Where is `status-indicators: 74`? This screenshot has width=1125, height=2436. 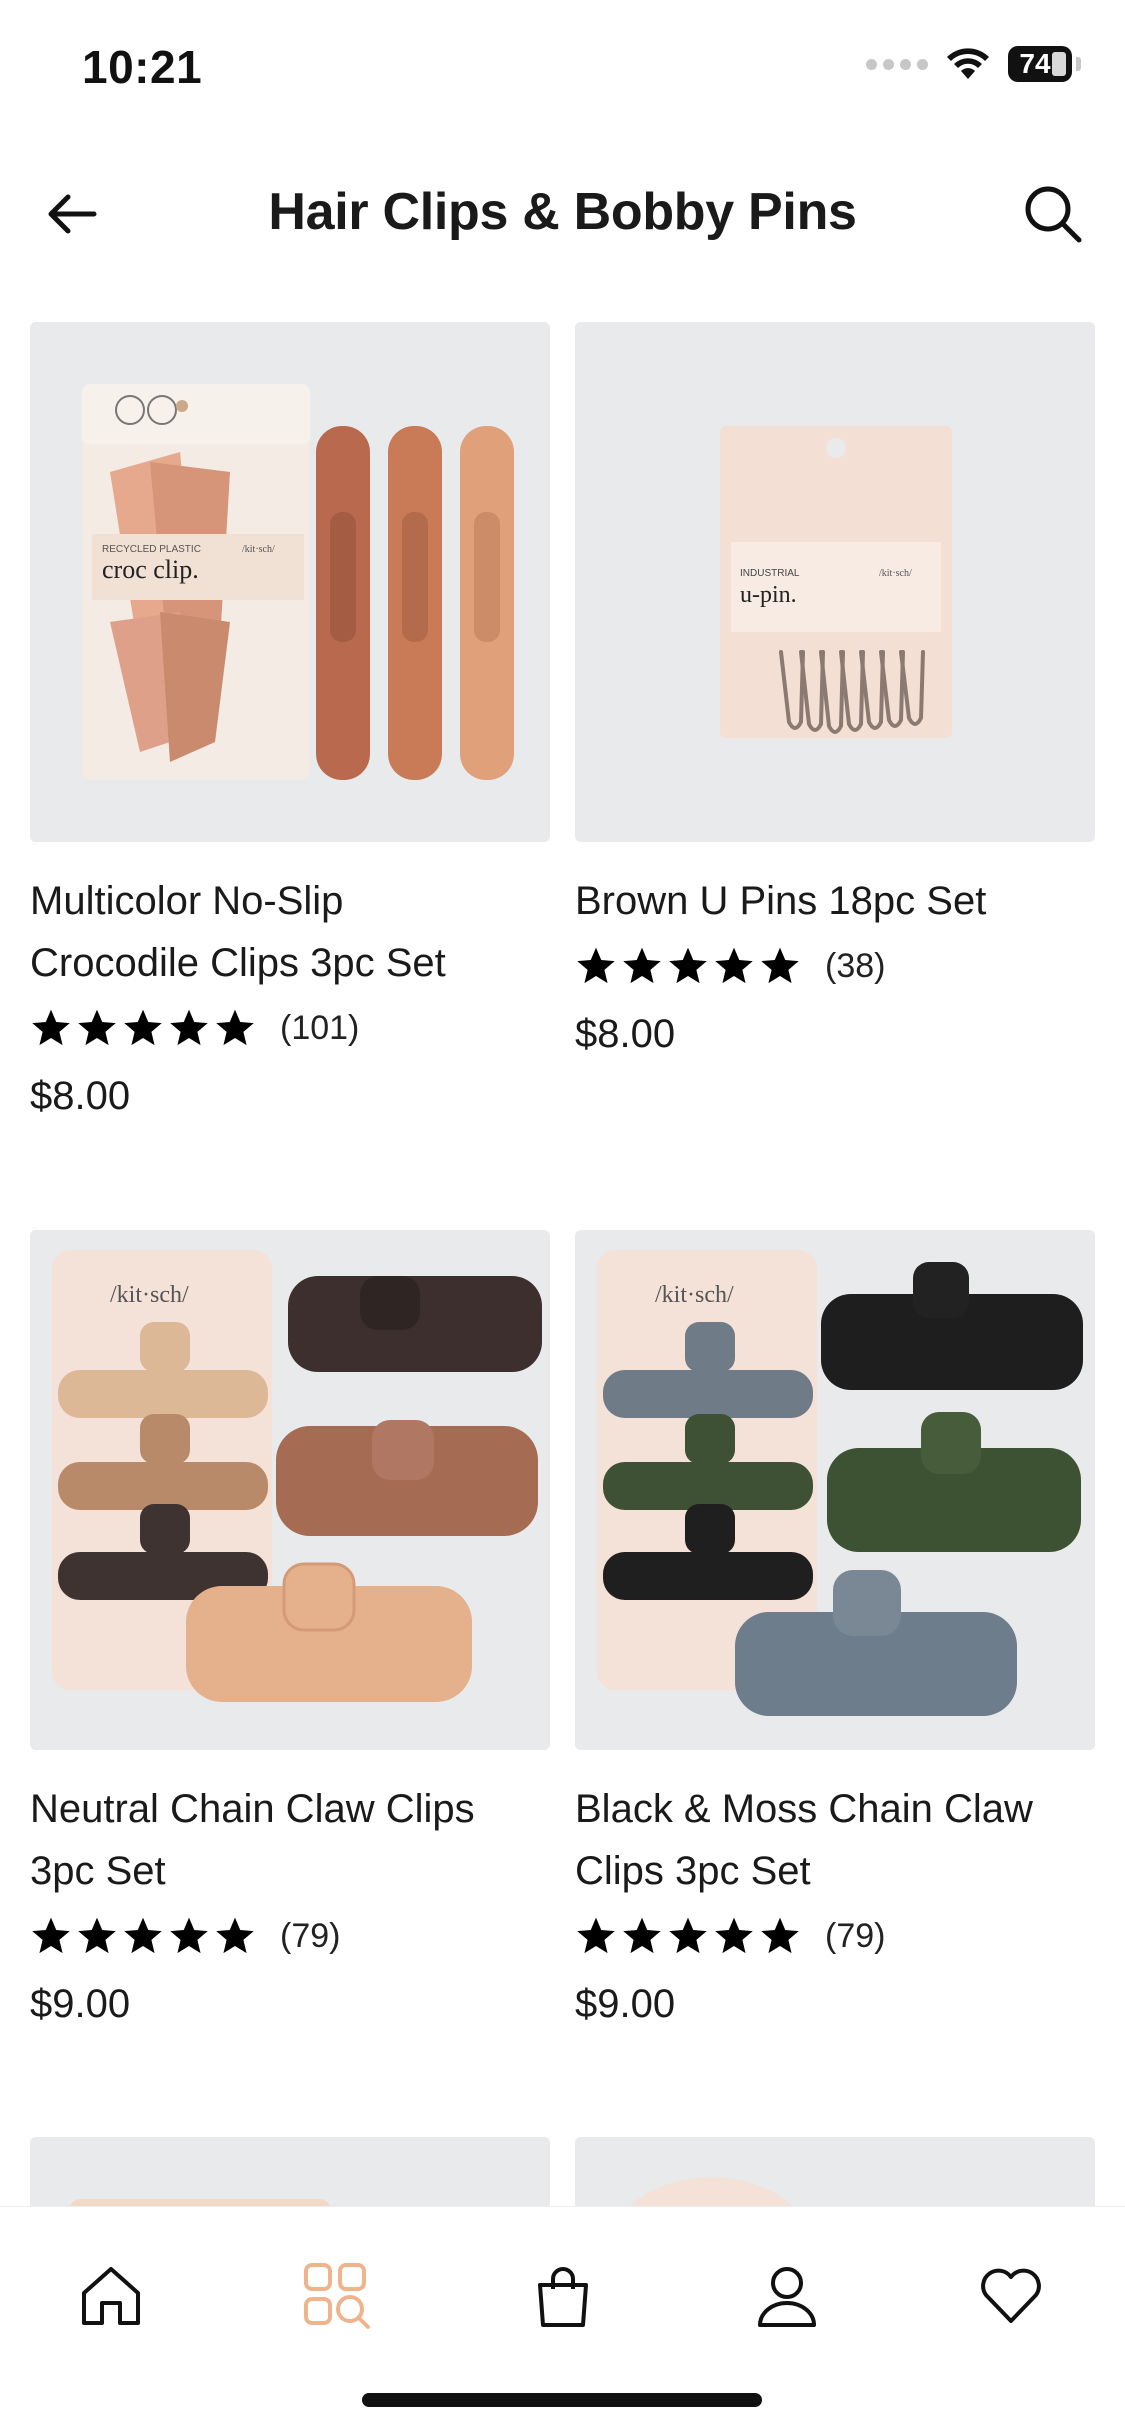
status-indicators: 74 is located at coordinates (973, 64).